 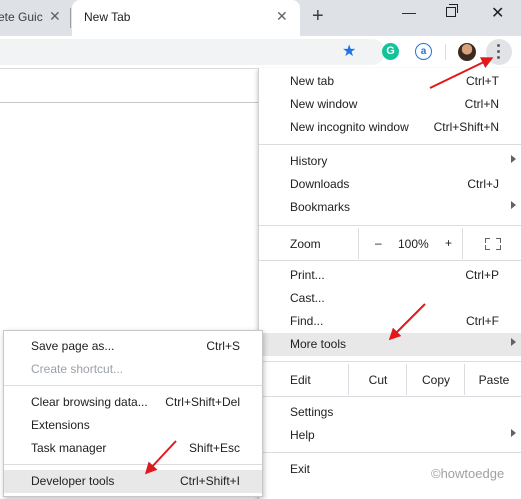 I want to click on menu-item-downloads: Downloads Ctrl+J, so click(x=390, y=184).